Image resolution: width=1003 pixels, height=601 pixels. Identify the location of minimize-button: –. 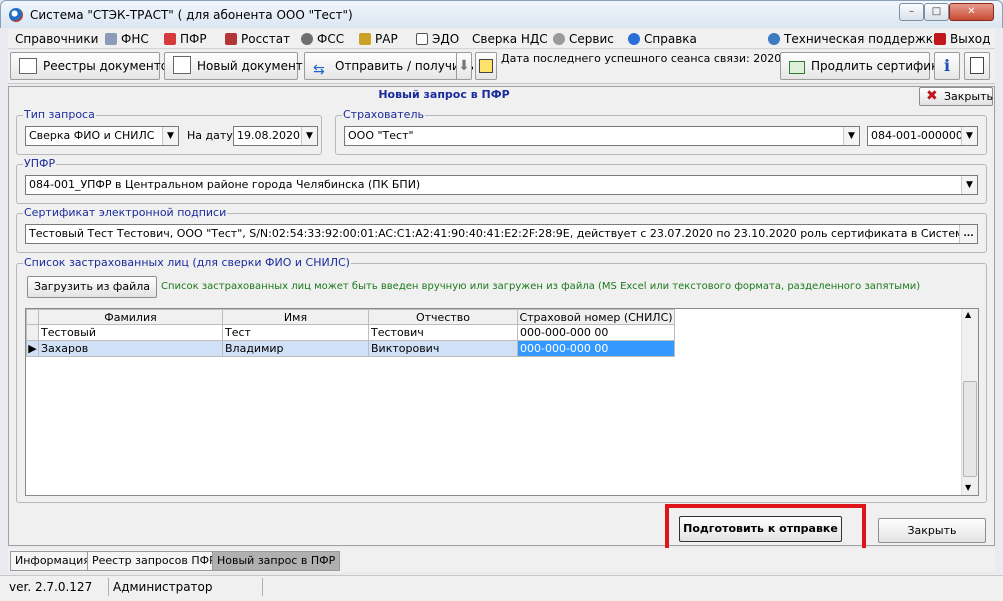
(911, 12).